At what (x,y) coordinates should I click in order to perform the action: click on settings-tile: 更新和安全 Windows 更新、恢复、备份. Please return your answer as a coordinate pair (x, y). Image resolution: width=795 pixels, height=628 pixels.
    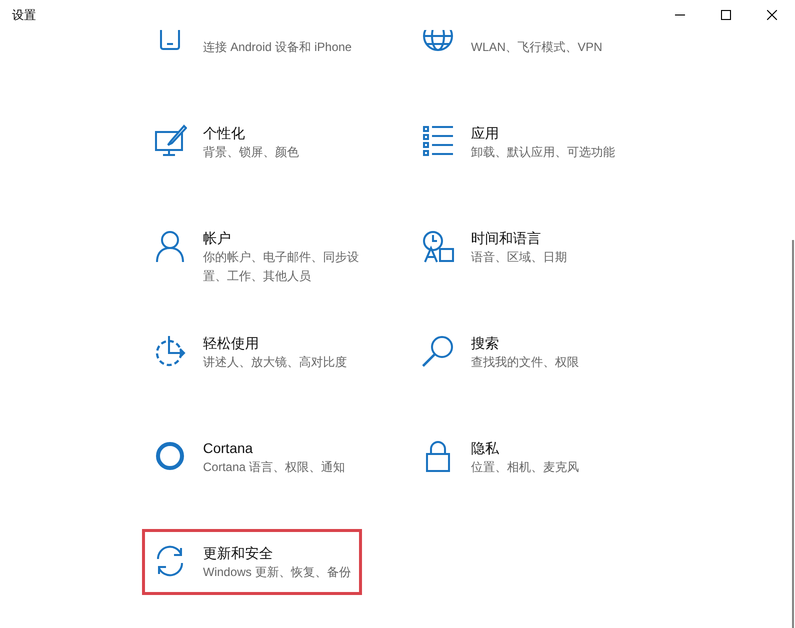
    Looking at the image, I should click on (252, 562).